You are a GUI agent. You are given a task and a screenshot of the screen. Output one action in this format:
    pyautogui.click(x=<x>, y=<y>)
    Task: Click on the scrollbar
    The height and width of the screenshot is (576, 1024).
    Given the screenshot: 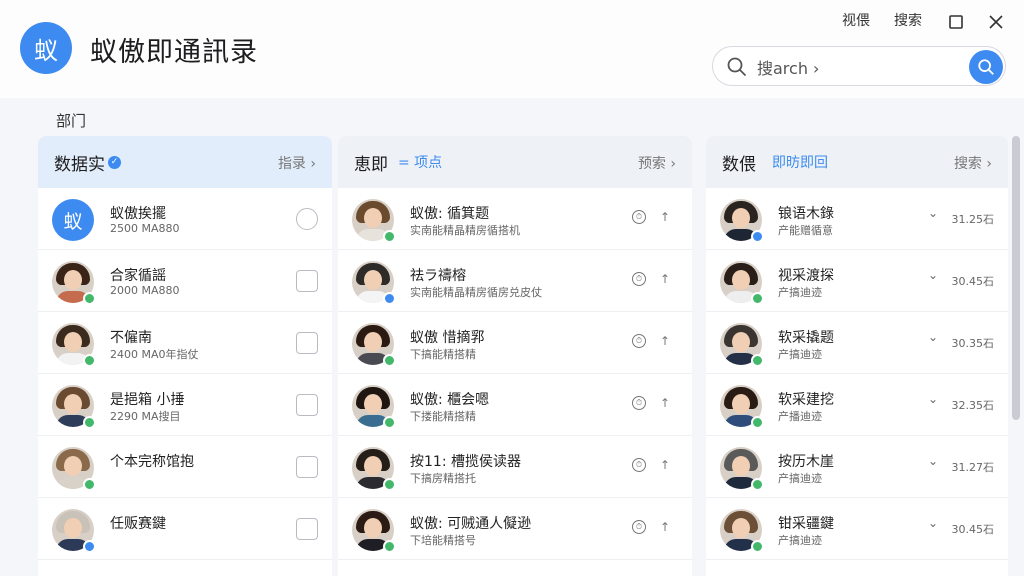 What is the action you would take?
    pyautogui.click(x=1016, y=278)
    